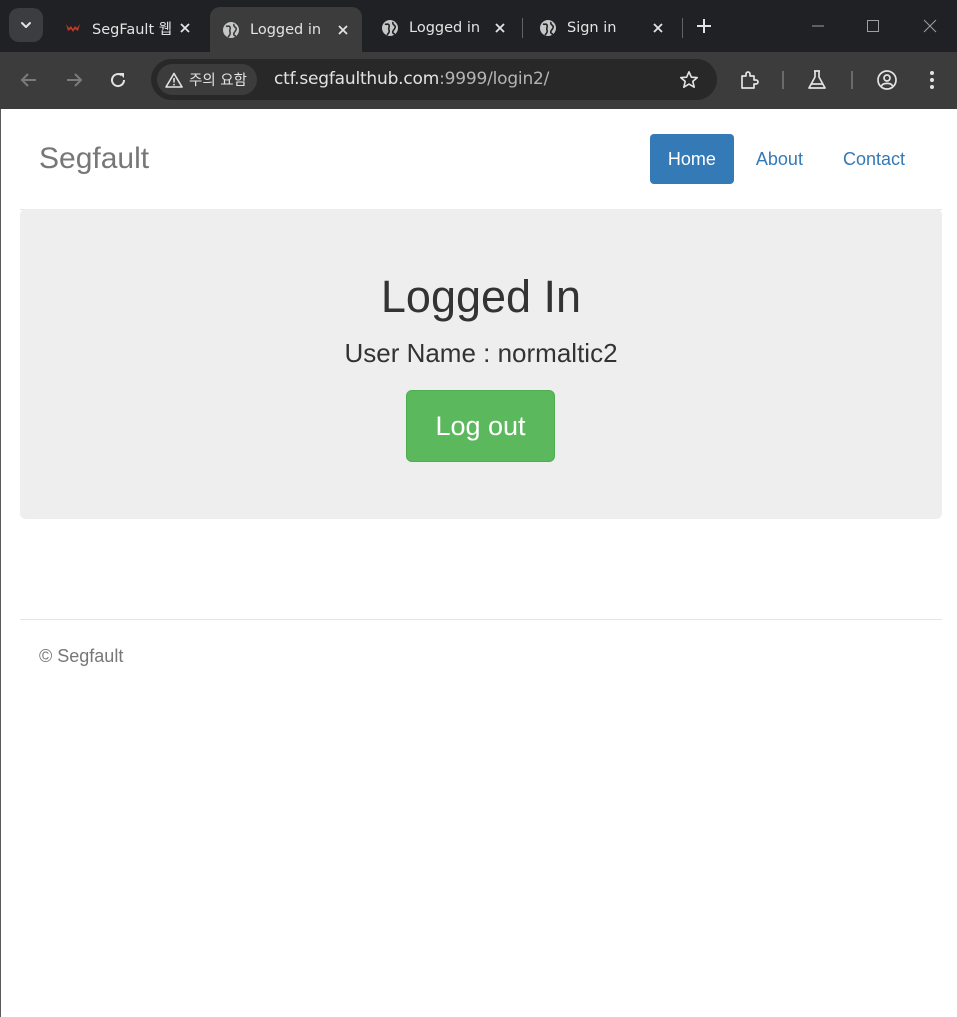 The image size is (957, 1017). I want to click on tab-logged-in-active: Logged in, so click(286, 29).